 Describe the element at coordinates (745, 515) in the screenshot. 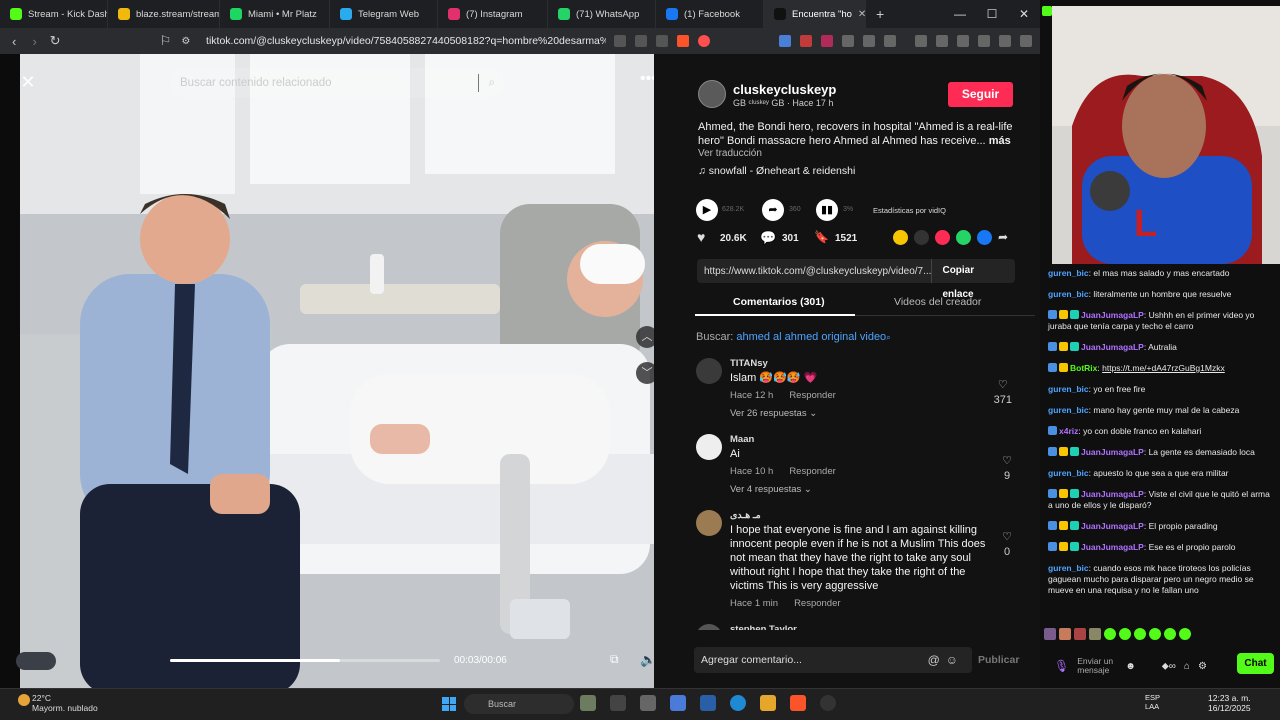

I see `commenter-name: مـ هـدى` at that location.